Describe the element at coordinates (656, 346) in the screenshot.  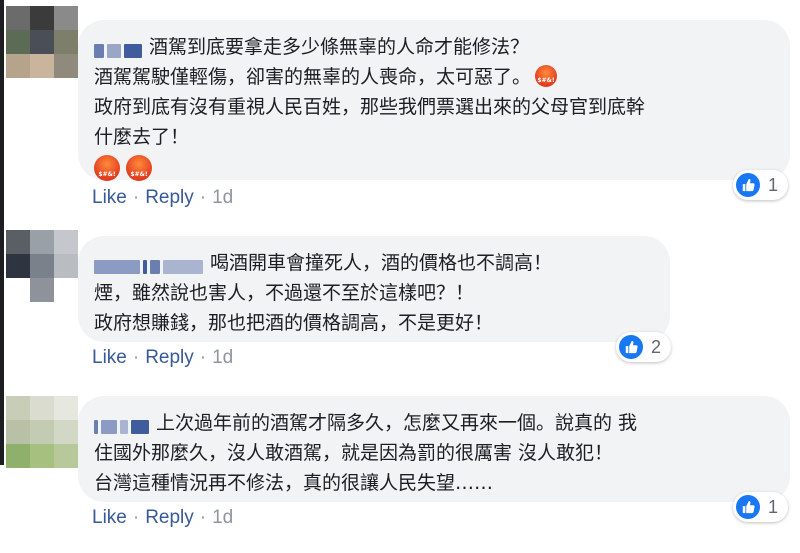
I see `reaction-count: 2` at that location.